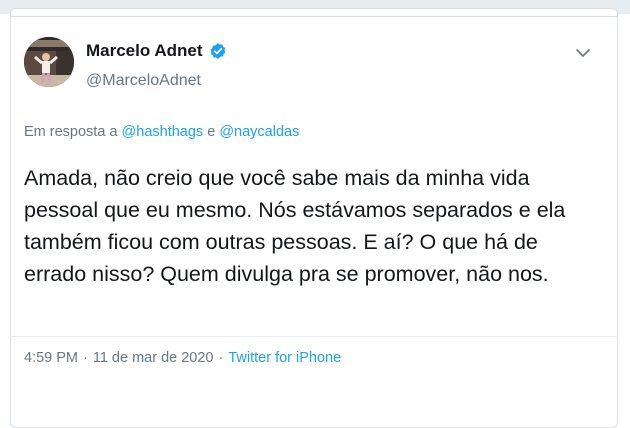 The height and width of the screenshot is (428, 630). I want to click on verified-badge-icon, so click(218, 51).